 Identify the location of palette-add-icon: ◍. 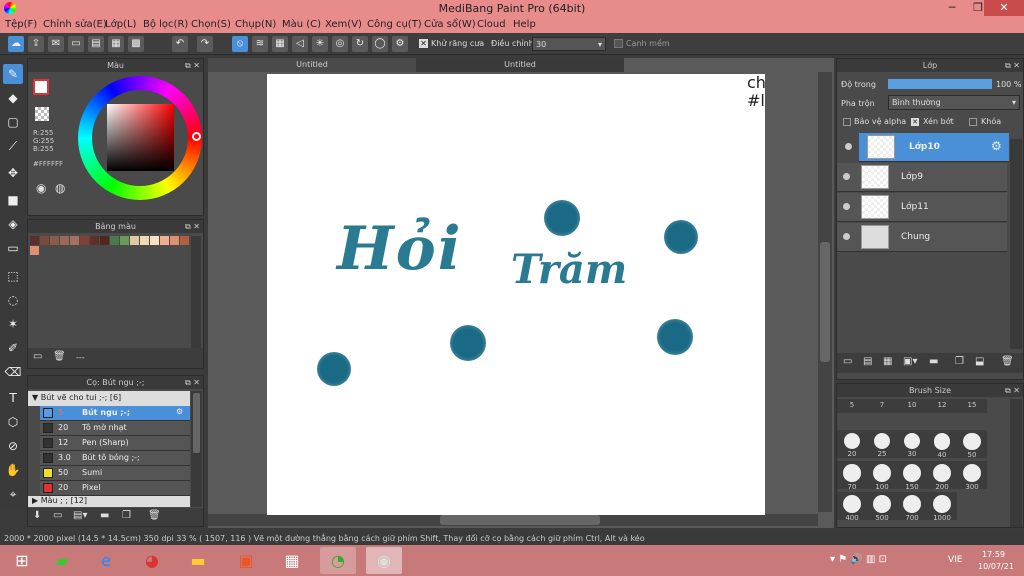
(60, 188).